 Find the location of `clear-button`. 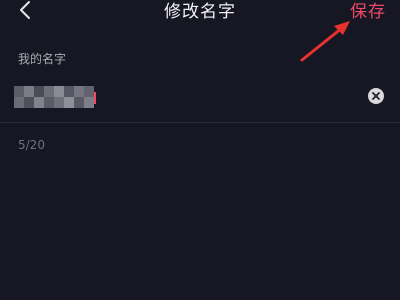

clear-button is located at coordinates (376, 96).